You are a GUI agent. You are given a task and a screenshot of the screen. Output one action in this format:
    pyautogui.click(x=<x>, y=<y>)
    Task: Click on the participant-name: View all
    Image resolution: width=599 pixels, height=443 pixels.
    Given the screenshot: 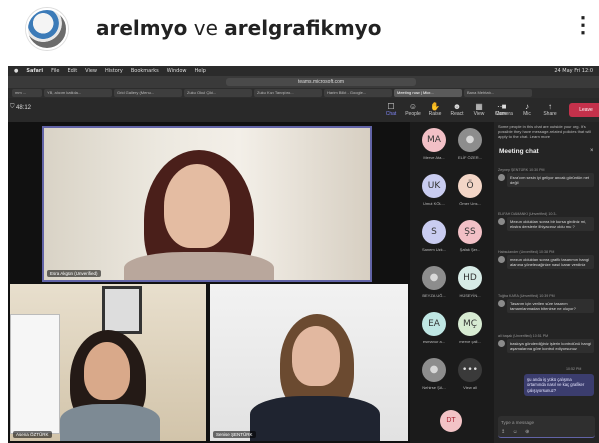 What is the action you would take?
    pyautogui.click(x=470, y=387)
    